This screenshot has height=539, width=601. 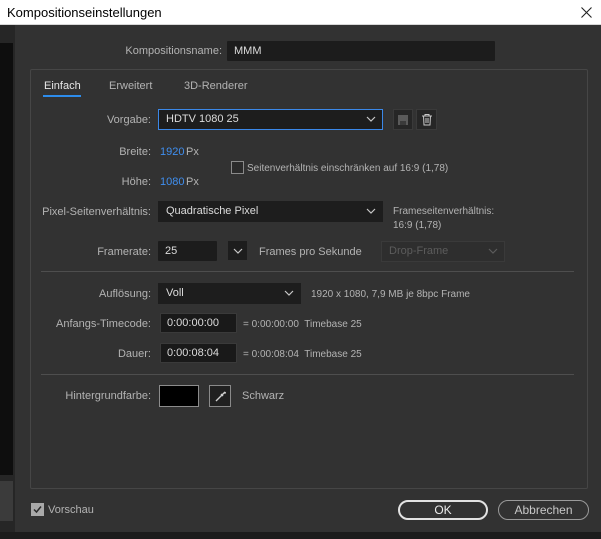 I want to click on preset-dropdown: HDTV 1080 25, so click(x=270, y=119).